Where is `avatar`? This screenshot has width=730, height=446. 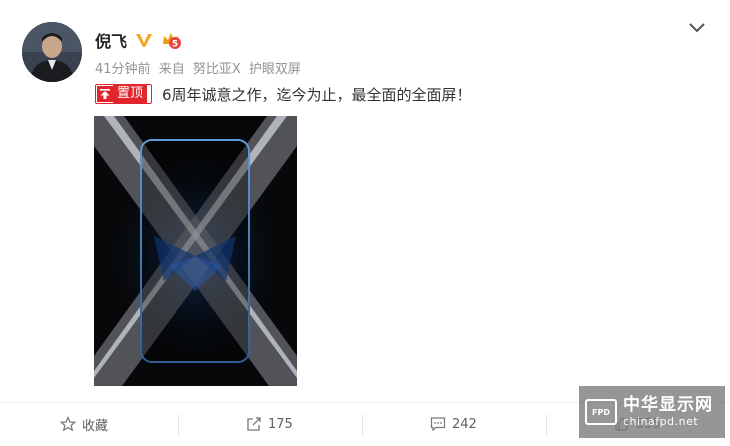 avatar is located at coordinates (52, 52).